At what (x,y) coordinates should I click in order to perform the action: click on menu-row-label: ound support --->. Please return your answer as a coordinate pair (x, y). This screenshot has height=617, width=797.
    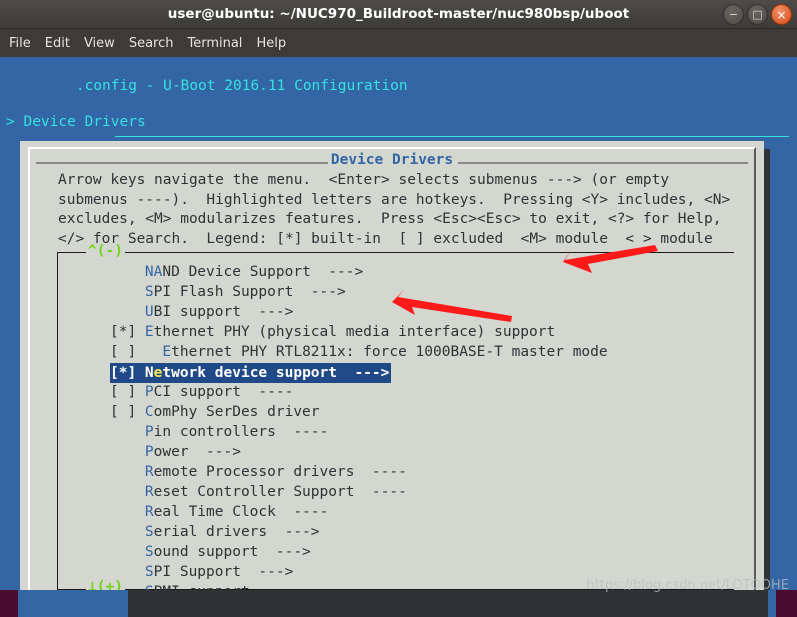
    Looking at the image, I should click on (232, 552).